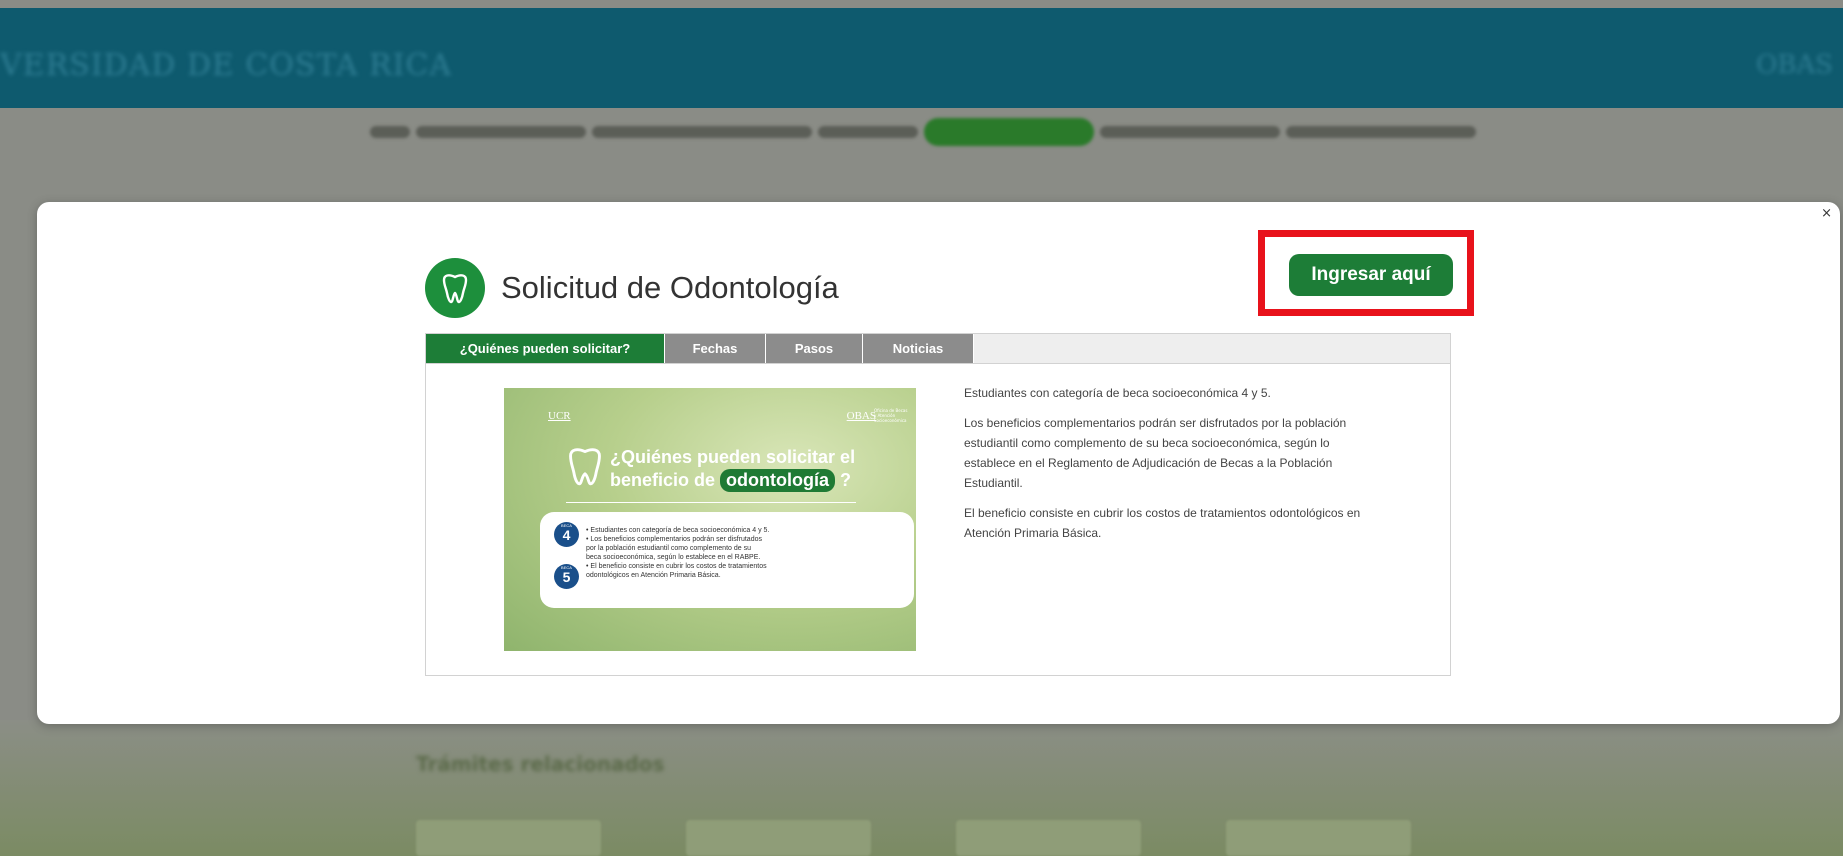 Image resolution: width=1843 pixels, height=856 pixels. Describe the element at coordinates (1826, 213) in the screenshot. I see `close-icon: ×` at that location.